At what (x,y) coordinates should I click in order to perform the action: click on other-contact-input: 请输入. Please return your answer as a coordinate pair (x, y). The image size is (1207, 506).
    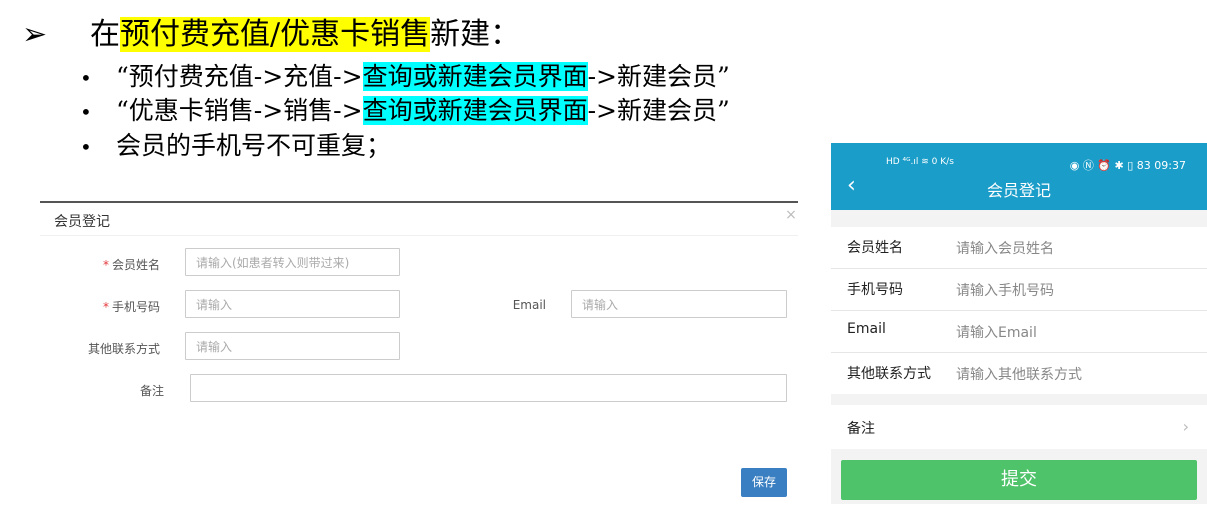
    Looking at the image, I should click on (292, 346).